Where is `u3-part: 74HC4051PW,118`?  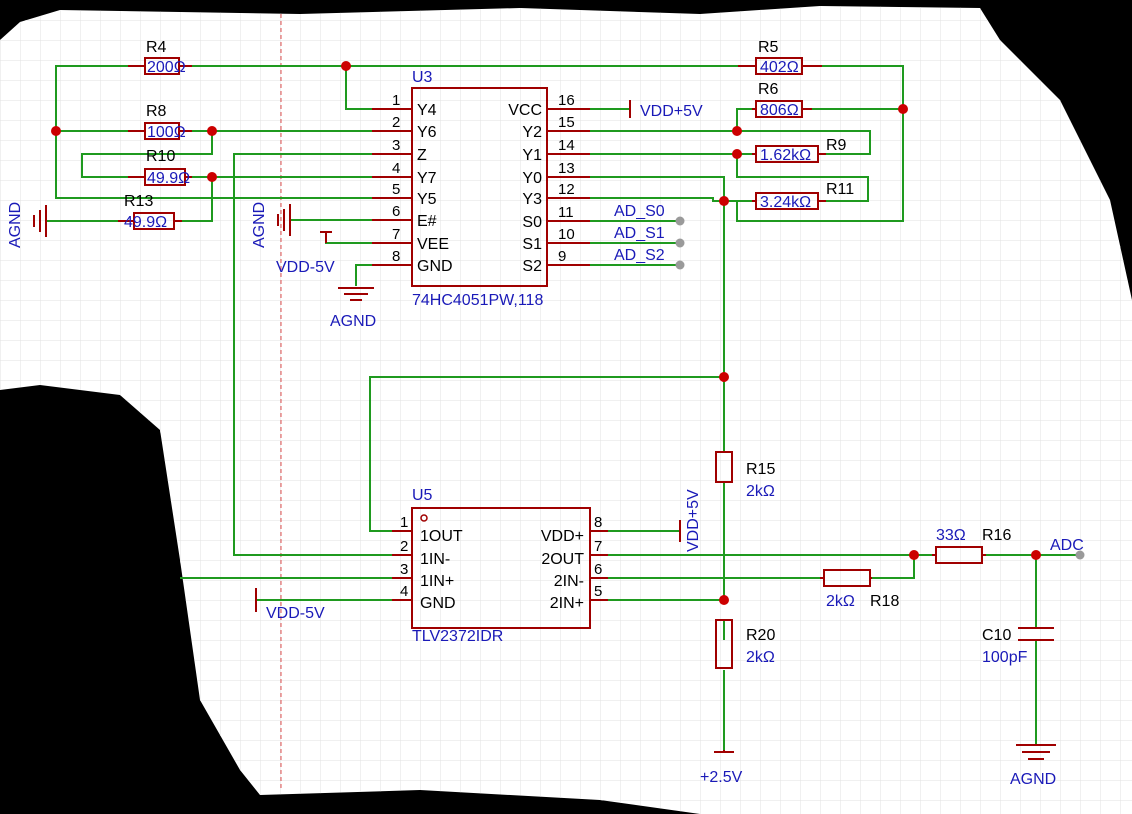 u3-part: 74HC4051PW,118 is located at coordinates (477, 300).